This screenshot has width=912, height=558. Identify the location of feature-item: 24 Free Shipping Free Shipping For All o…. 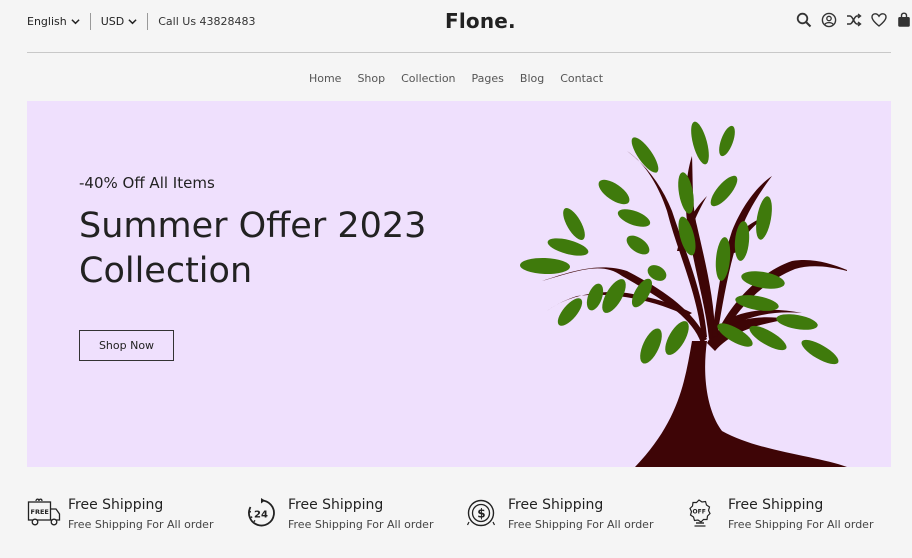
(347, 514).